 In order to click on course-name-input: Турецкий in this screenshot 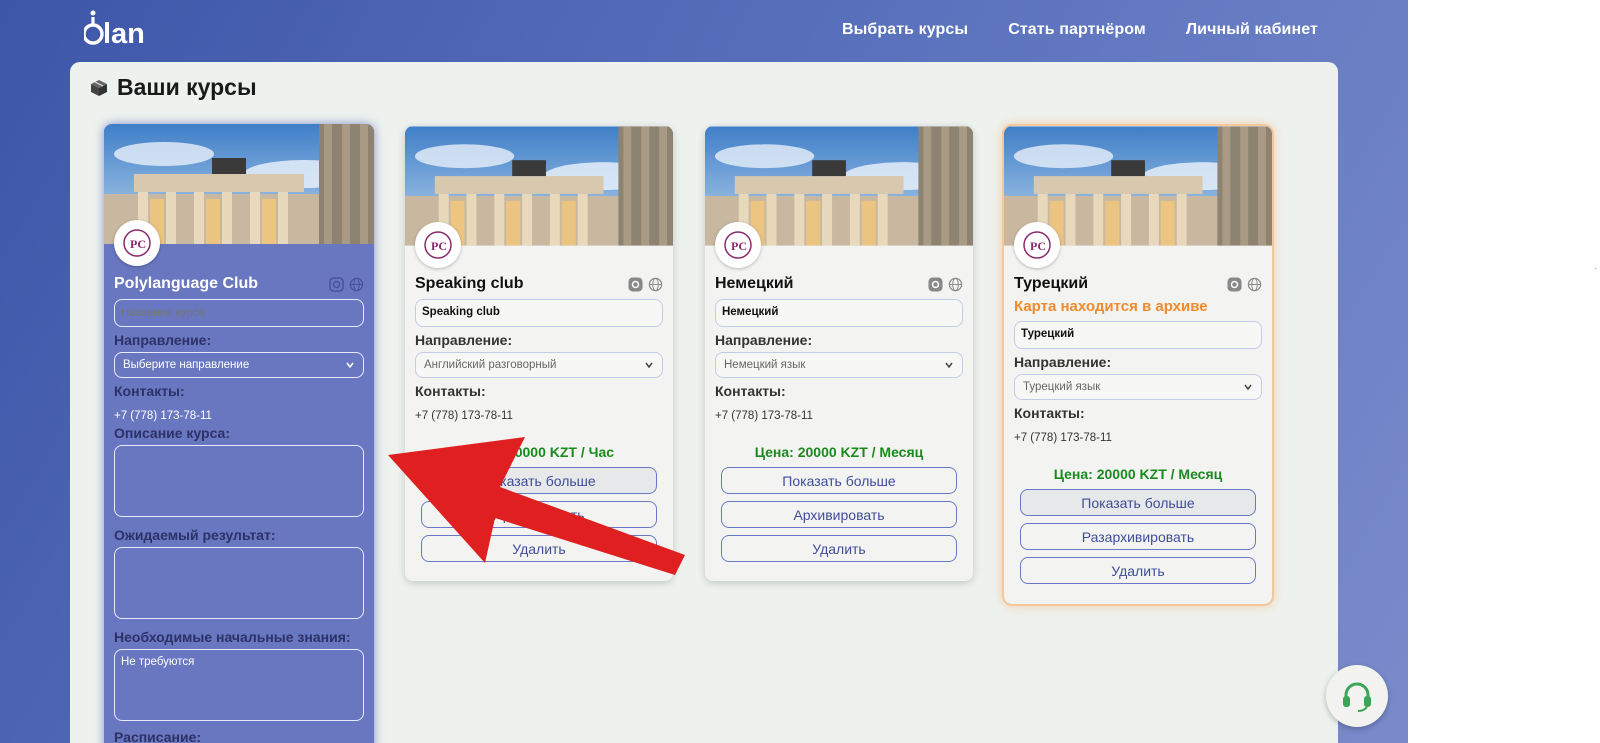, I will do `click(1138, 335)`.